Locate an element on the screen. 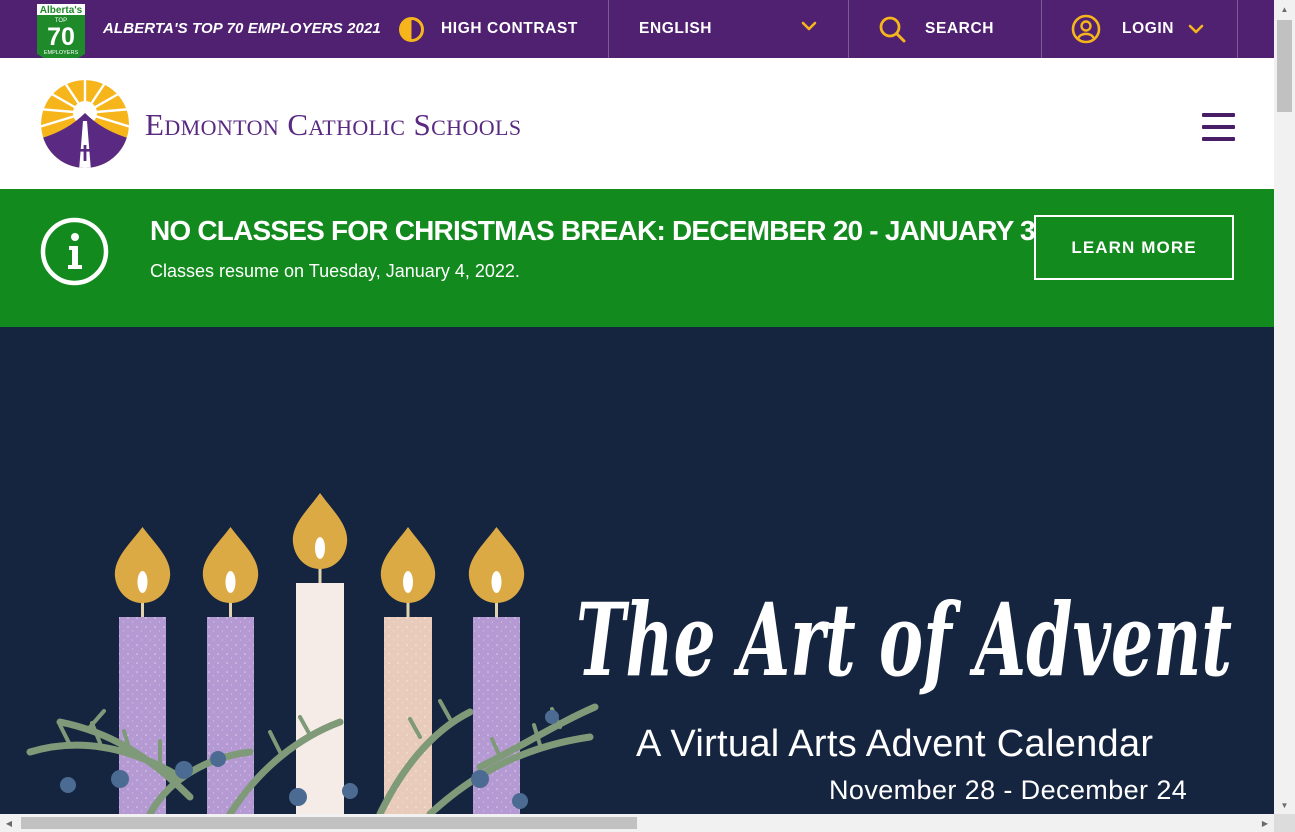 This screenshot has height=832, width=1295. language-select: ENGLISH is located at coordinates (728, 29).